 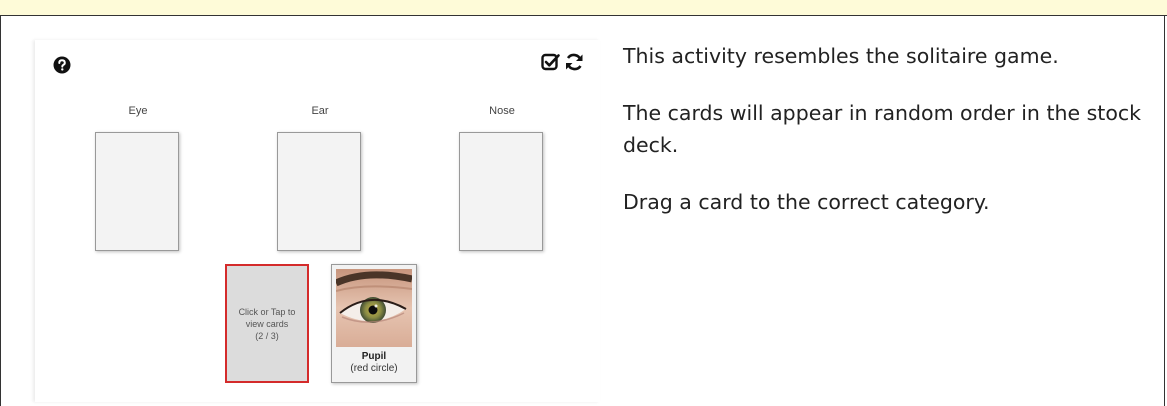 I want to click on check-answers-icon, so click(x=551, y=62).